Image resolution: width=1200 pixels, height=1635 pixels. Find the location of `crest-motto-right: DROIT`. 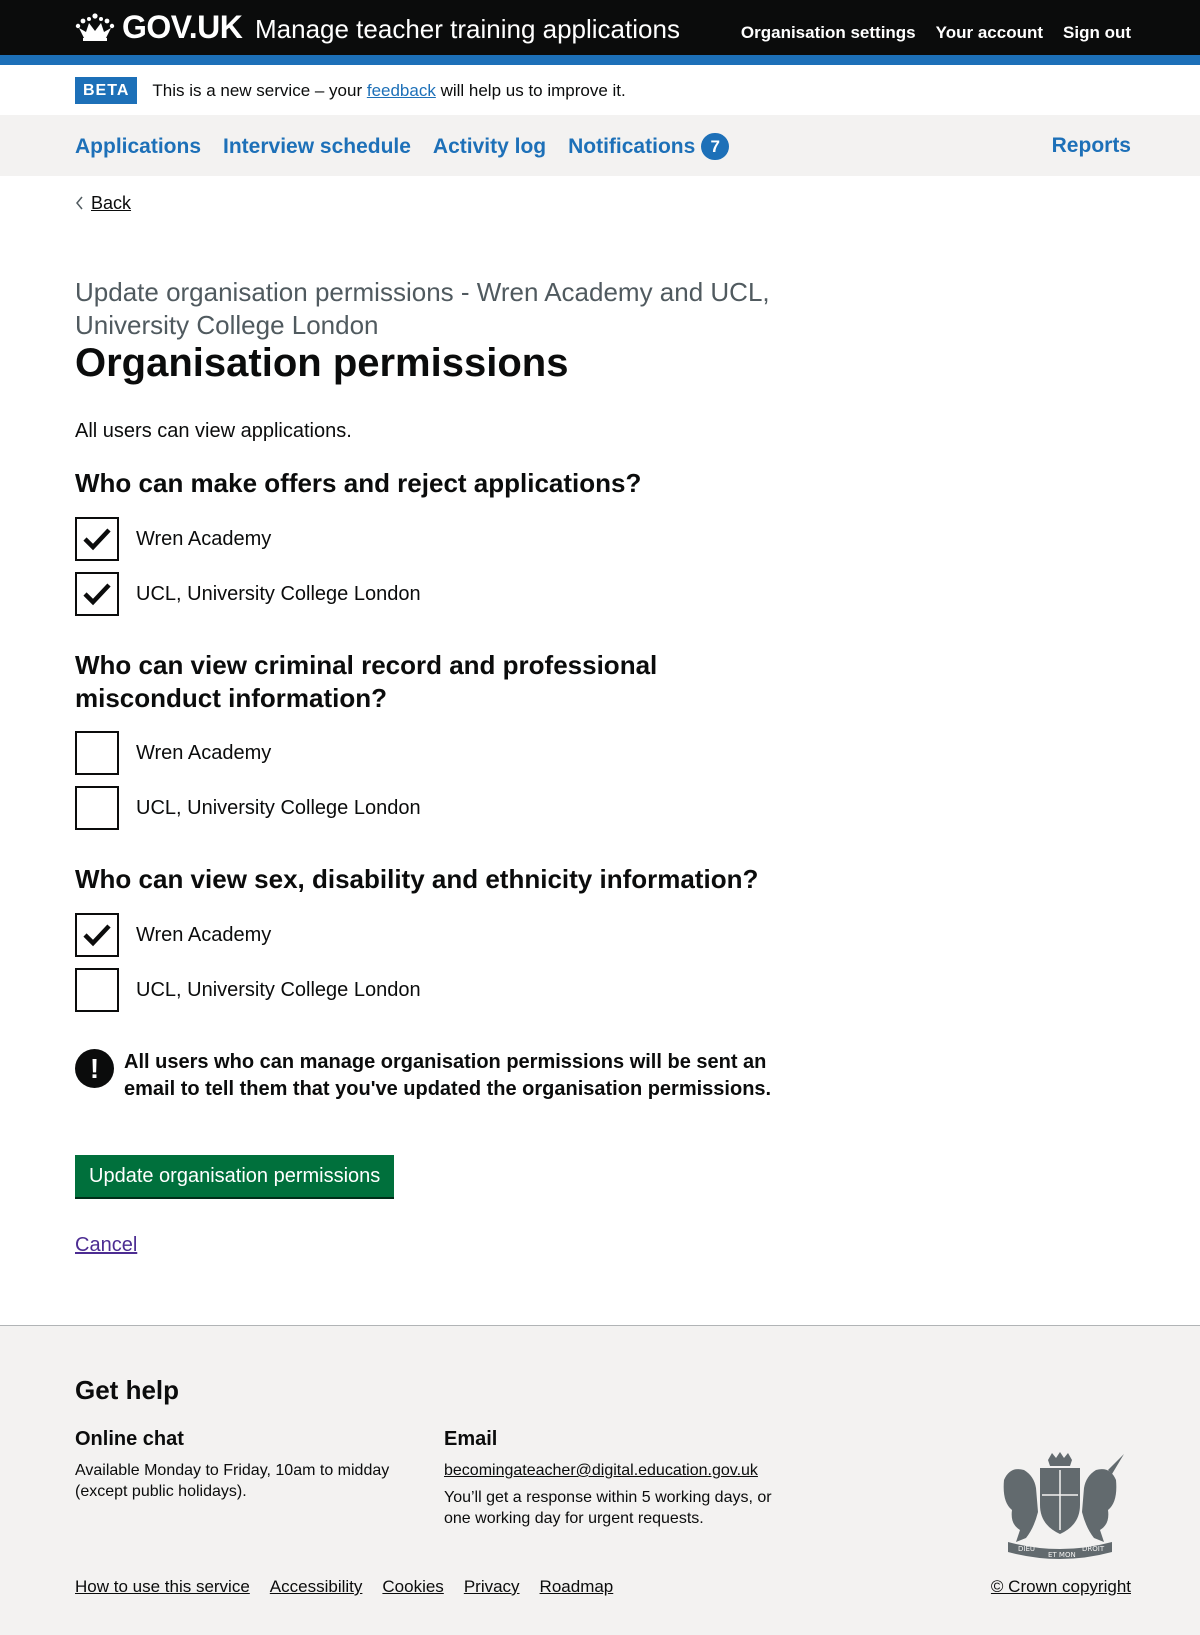

crest-motto-right: DROIT is located at coordinates (1093, 1549).